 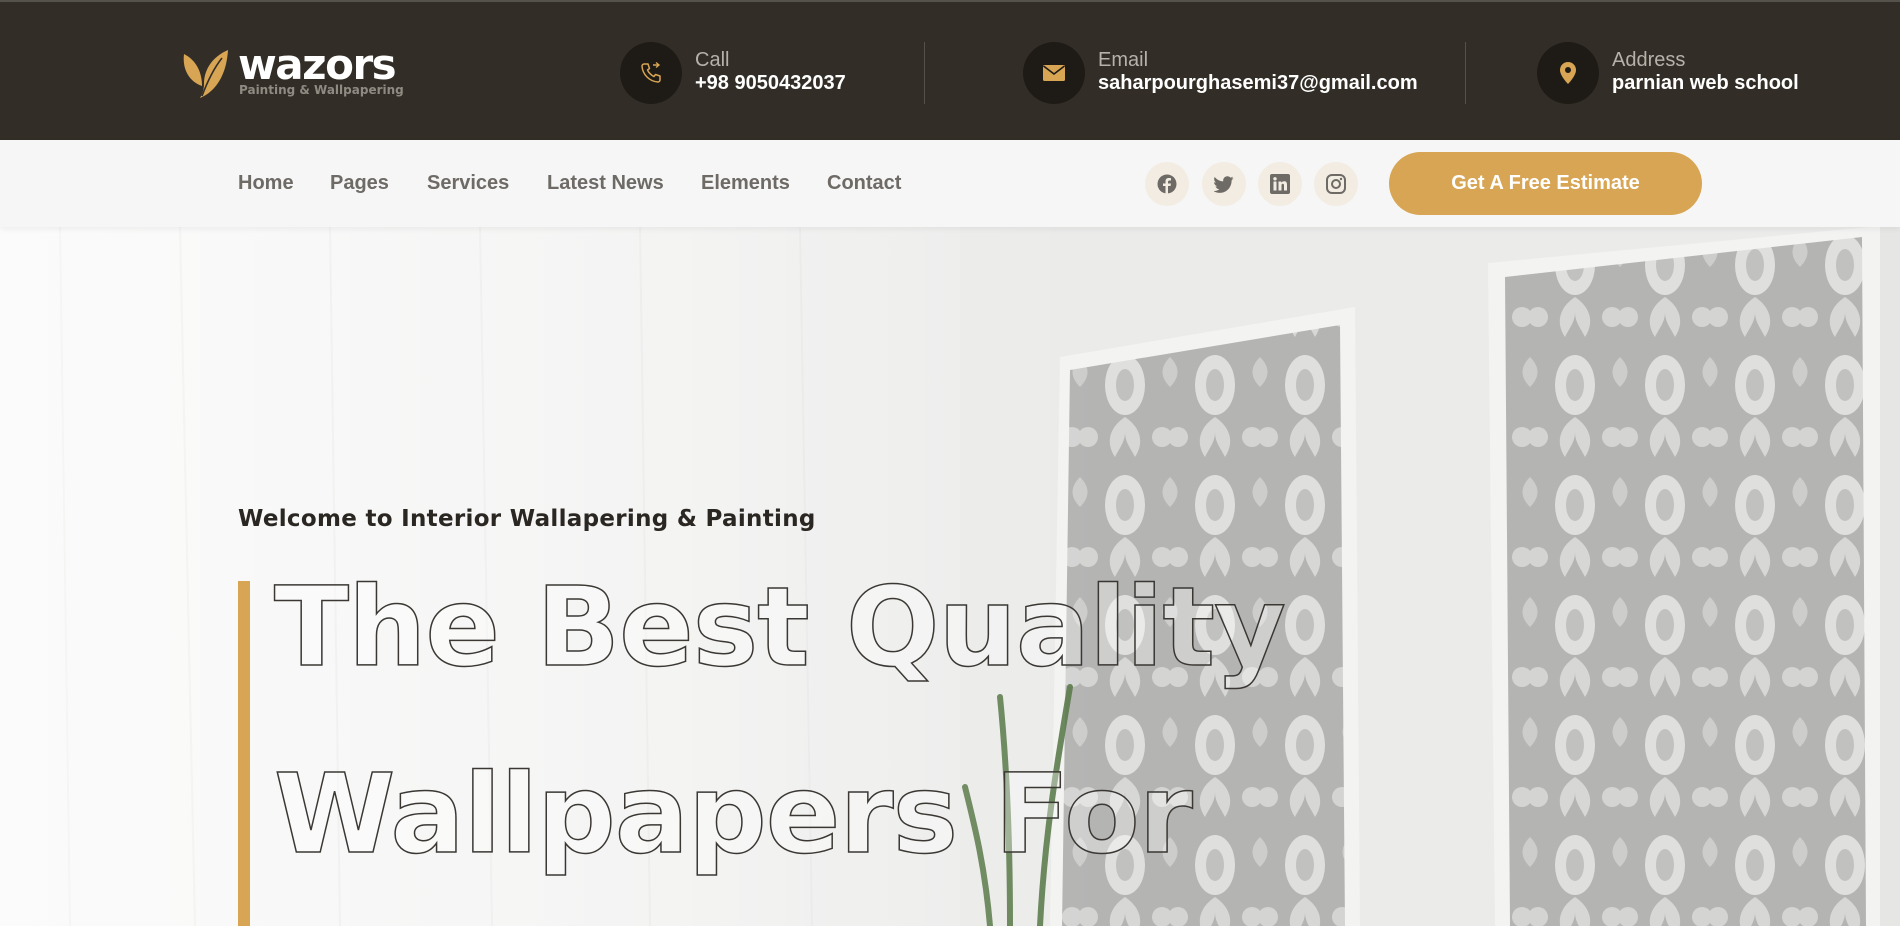 What do you see at coordinates (266, 183) in the screenshot?
I see `nav-home: Home` at bounding box center [266, 183].